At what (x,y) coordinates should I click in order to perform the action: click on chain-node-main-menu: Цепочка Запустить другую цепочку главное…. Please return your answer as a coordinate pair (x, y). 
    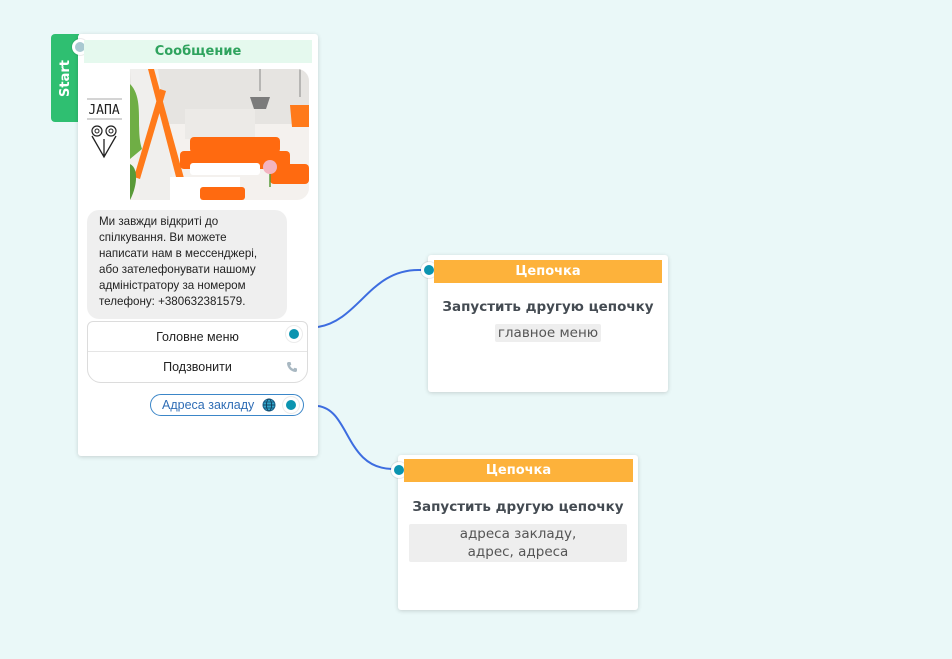
    Looking at the image, I should click on (544, 323).